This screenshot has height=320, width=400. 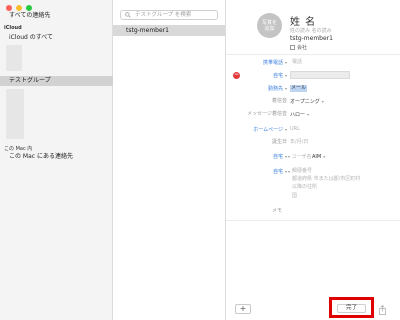 I want to click on street-field: 以降の住所, so click(x=304, y=187).